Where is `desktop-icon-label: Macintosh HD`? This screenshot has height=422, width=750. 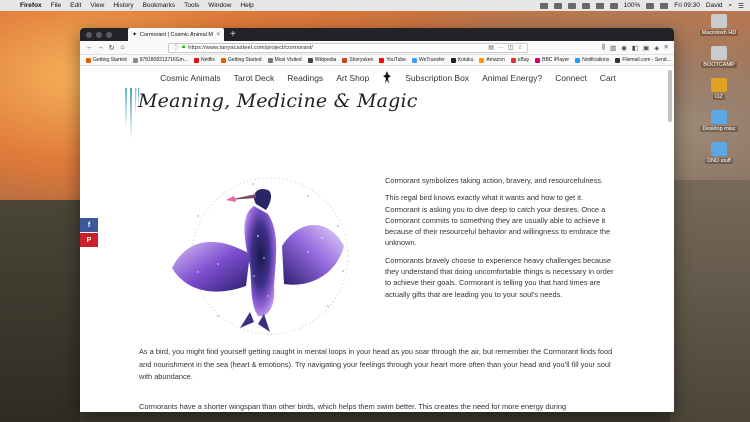 desktop-icon-label: Macintosh HD is located at coordinates (719, 33).